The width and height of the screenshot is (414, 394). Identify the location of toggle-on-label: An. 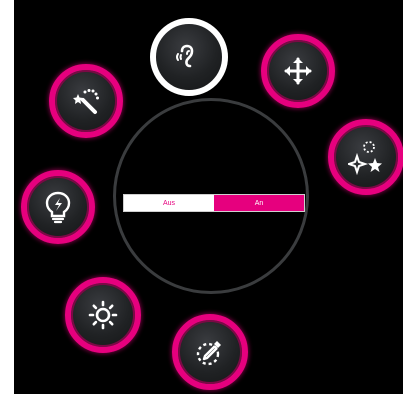
(259, 203).